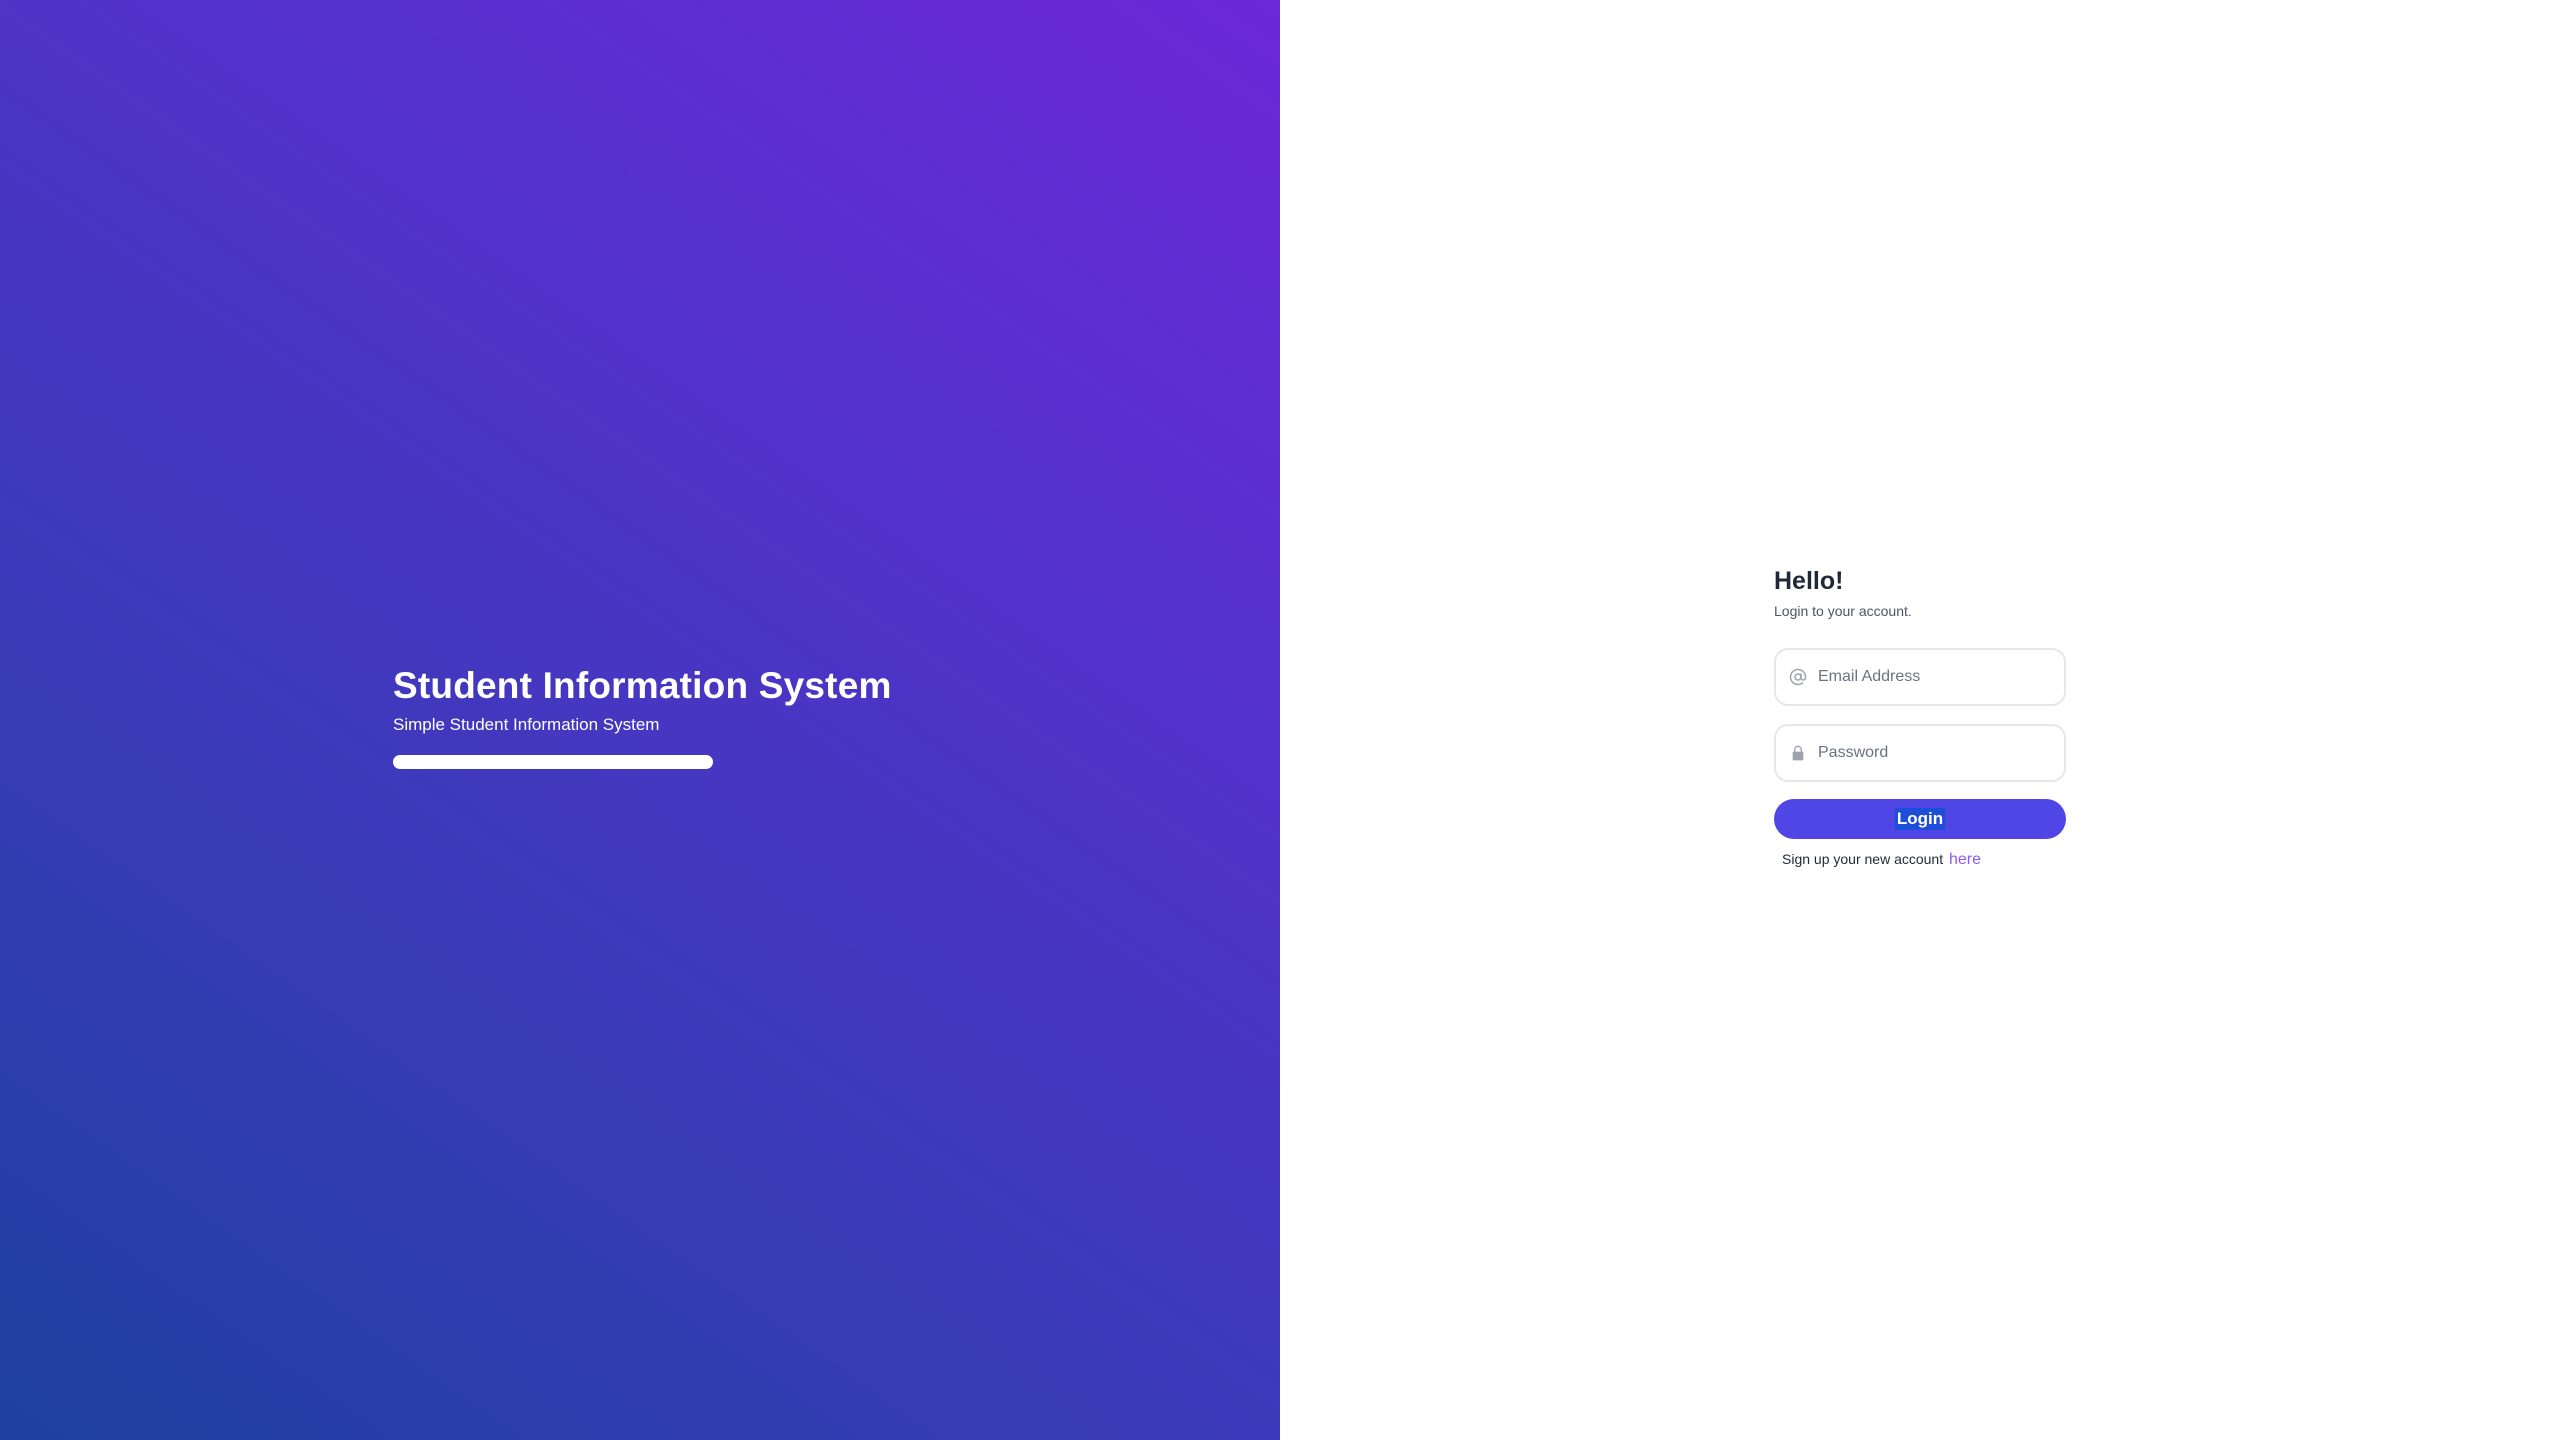 The image size is (2560, 1440). Describe the element at coordinates (1863, 859) in the screenshot. I see `signup-text: Sign up your new account` at that location.